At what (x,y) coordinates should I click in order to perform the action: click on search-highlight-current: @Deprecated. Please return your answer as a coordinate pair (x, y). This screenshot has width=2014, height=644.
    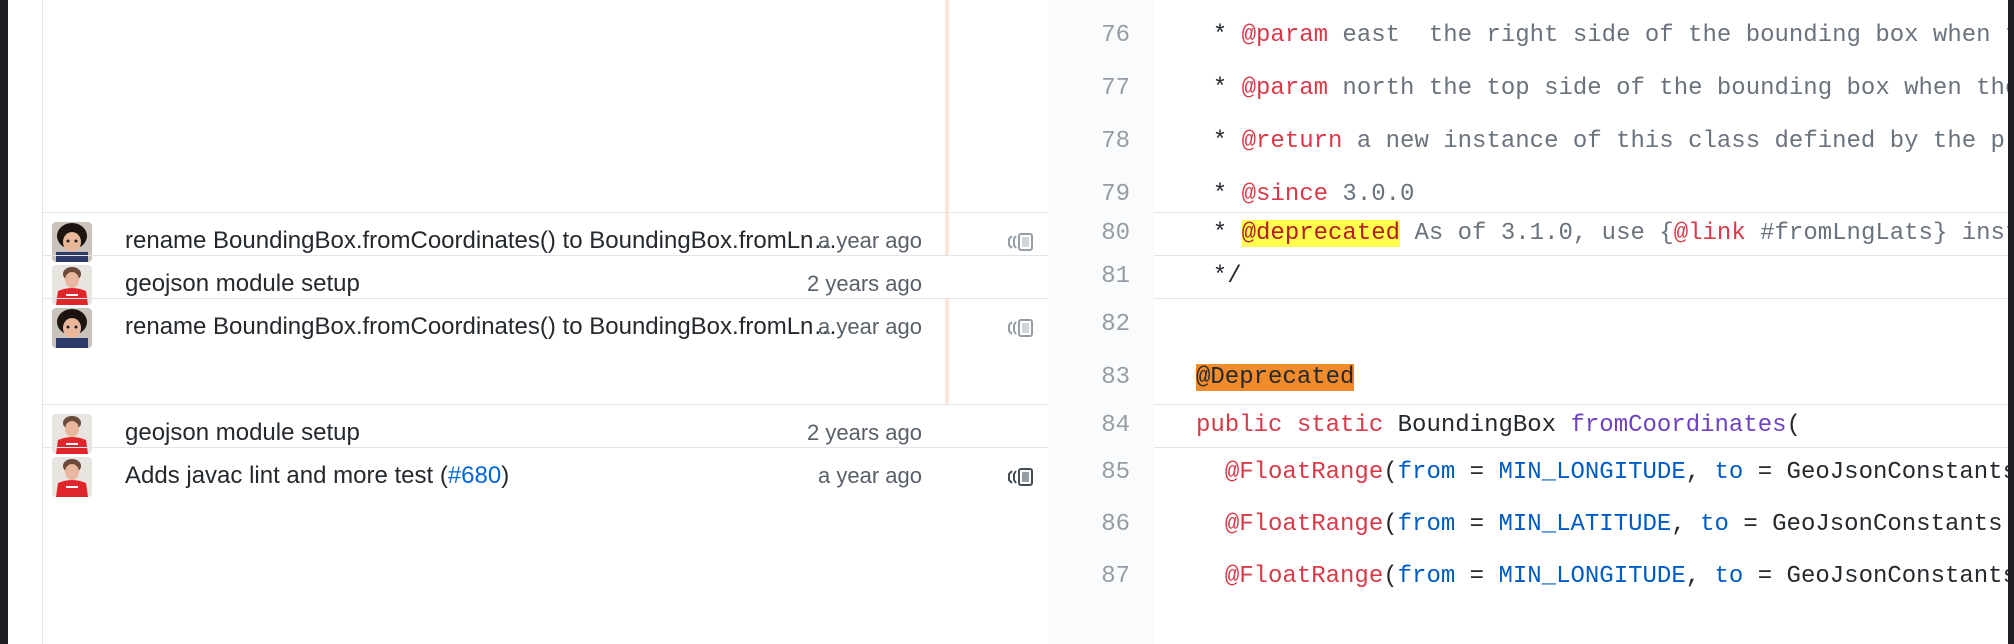
    Looking at the image, I should click on (1275, 377).